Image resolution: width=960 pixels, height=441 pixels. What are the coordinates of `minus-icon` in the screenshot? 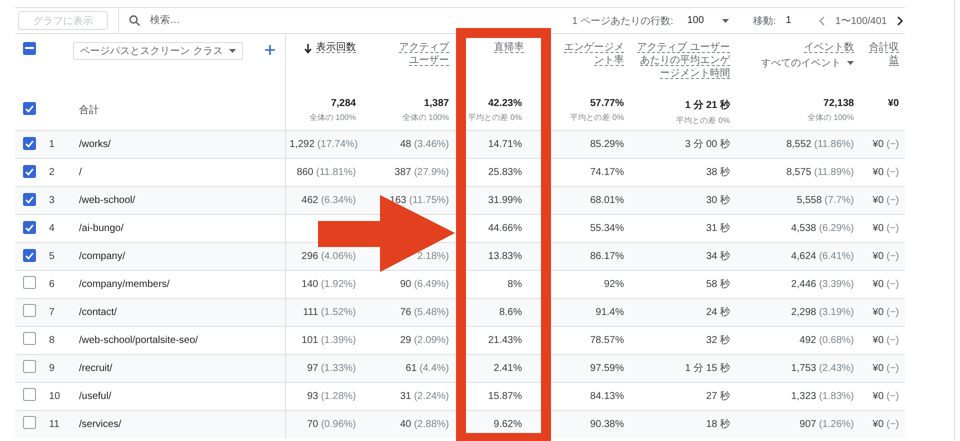 It's located at (29, 48).